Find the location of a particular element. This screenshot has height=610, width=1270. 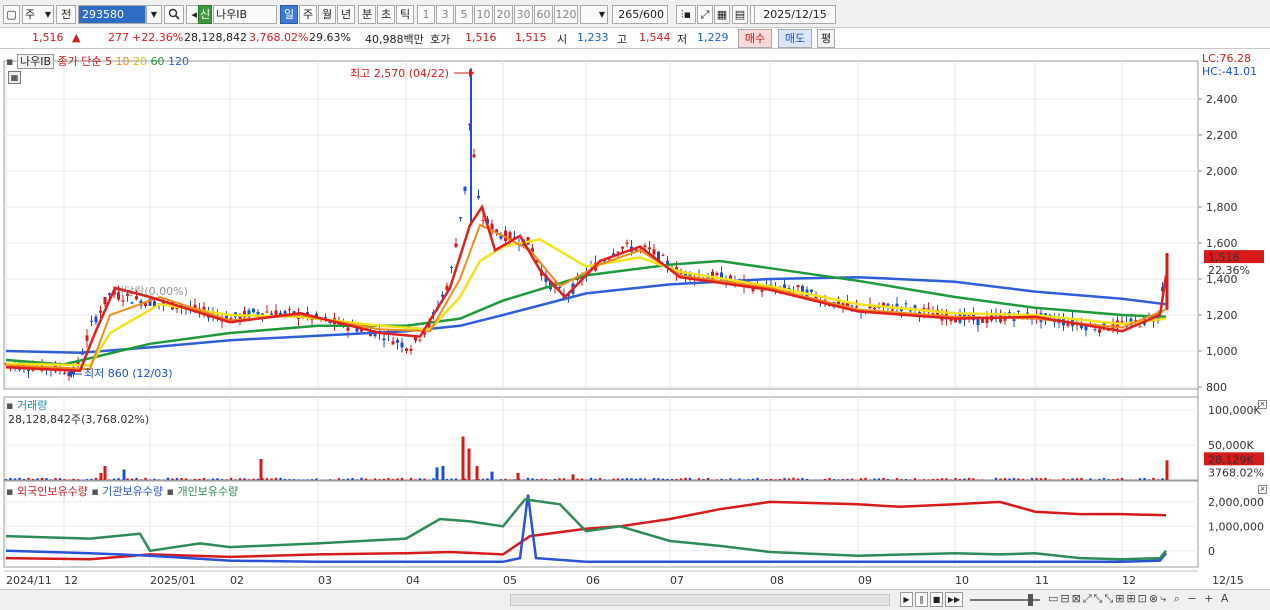

horizontal-scrollbar is located at coordinates (700, 600).